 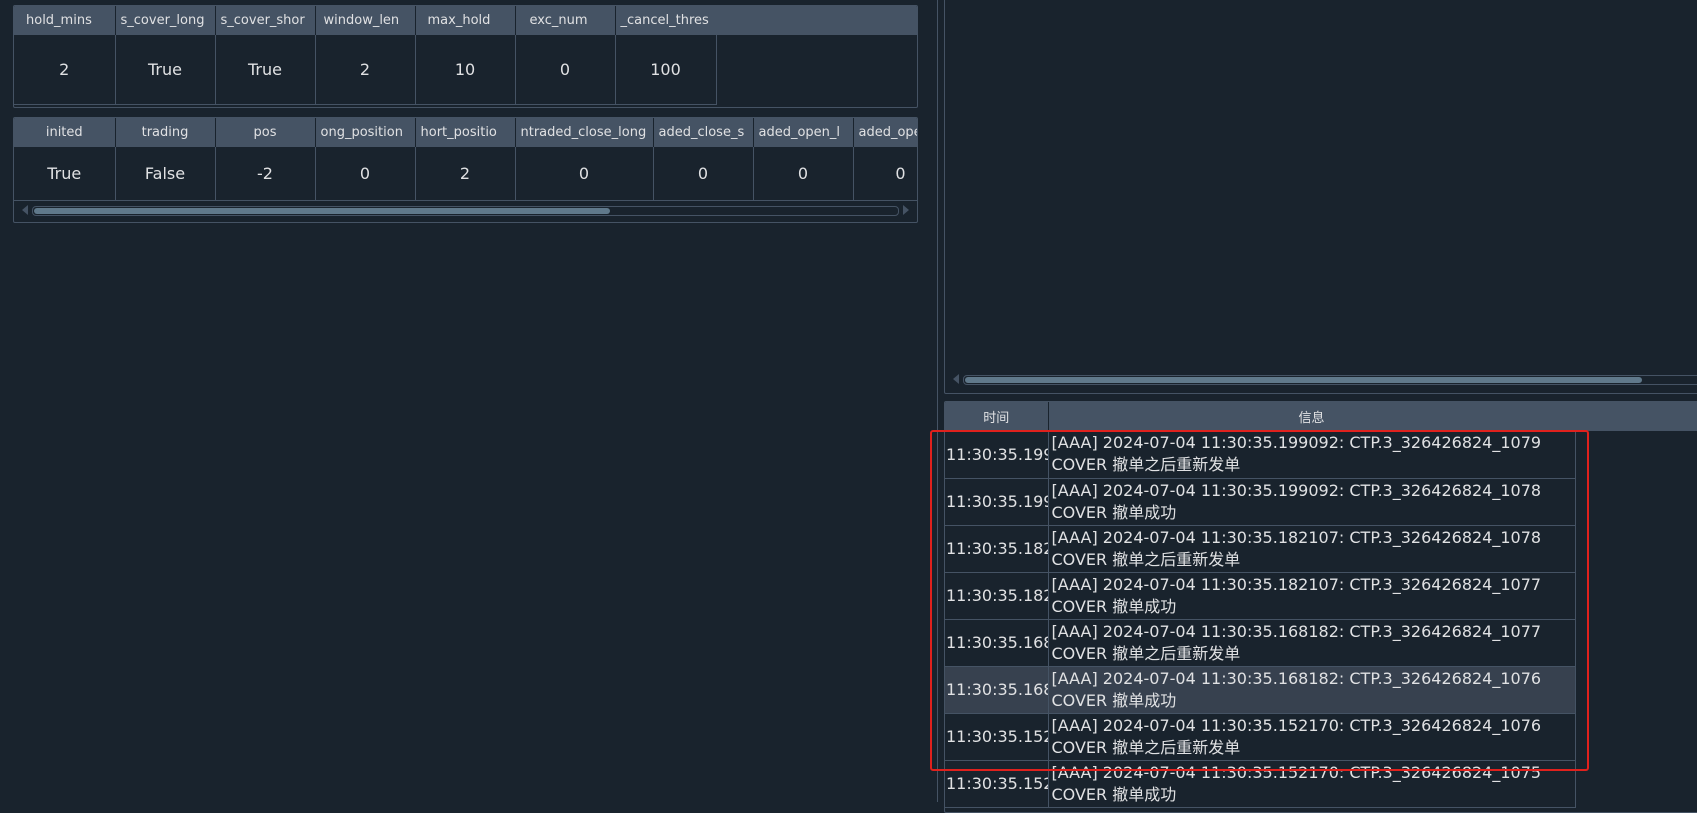 I want to click on variable-value: 2, so click(x=465, y=174).